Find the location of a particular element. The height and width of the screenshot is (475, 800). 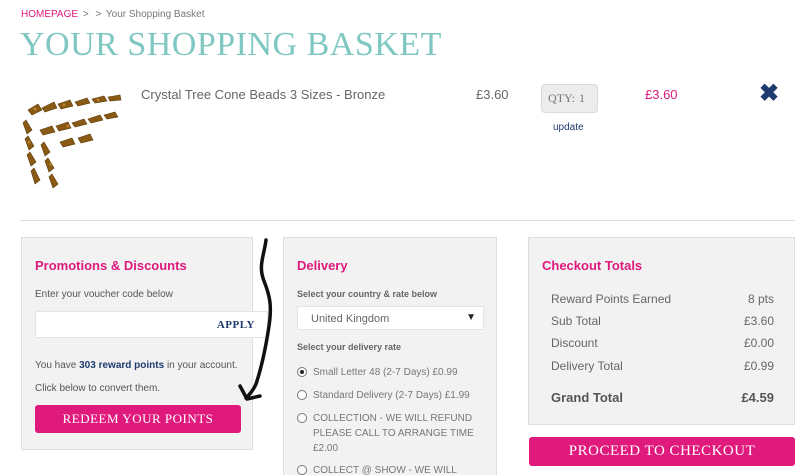

close-icon: ✖ is located at coordinates (769, 93).